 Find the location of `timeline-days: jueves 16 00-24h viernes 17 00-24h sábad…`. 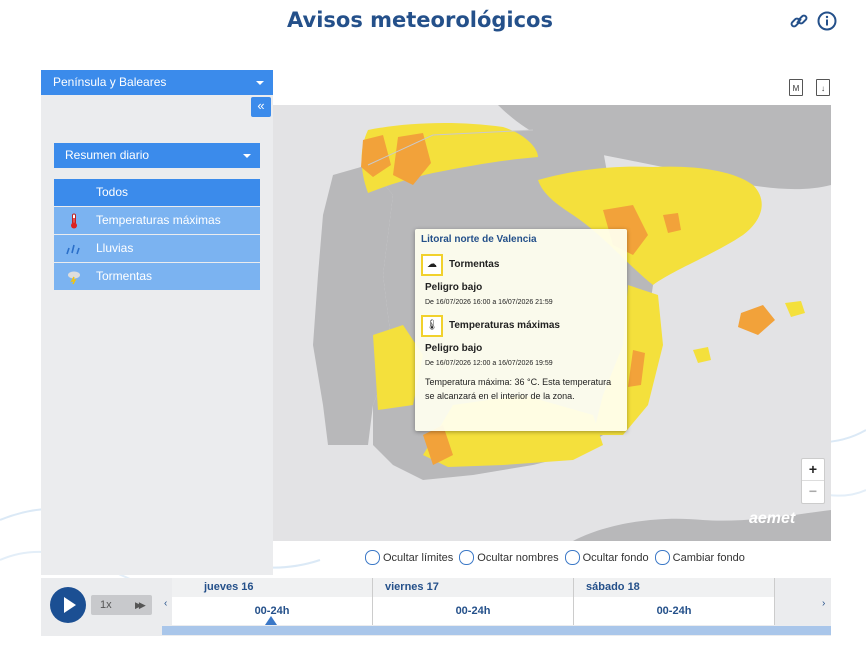

timeline-days: jueves 16 00-24h viernes 17 00-24h sábad… is located at coordinates (473, 601).